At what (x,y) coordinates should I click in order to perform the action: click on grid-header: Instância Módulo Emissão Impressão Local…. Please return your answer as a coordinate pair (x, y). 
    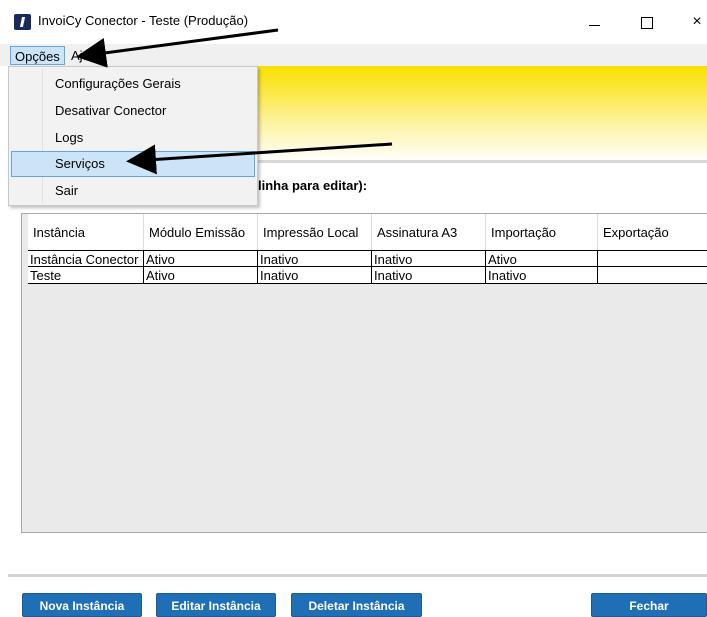
    Looking at the image, I should click on (367, 232).